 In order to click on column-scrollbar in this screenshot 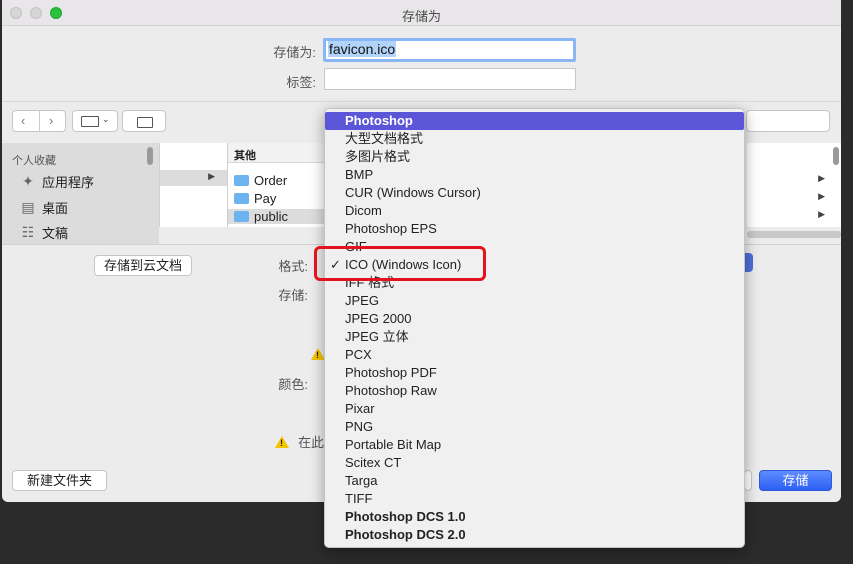, I will do `click(836, 156)`.